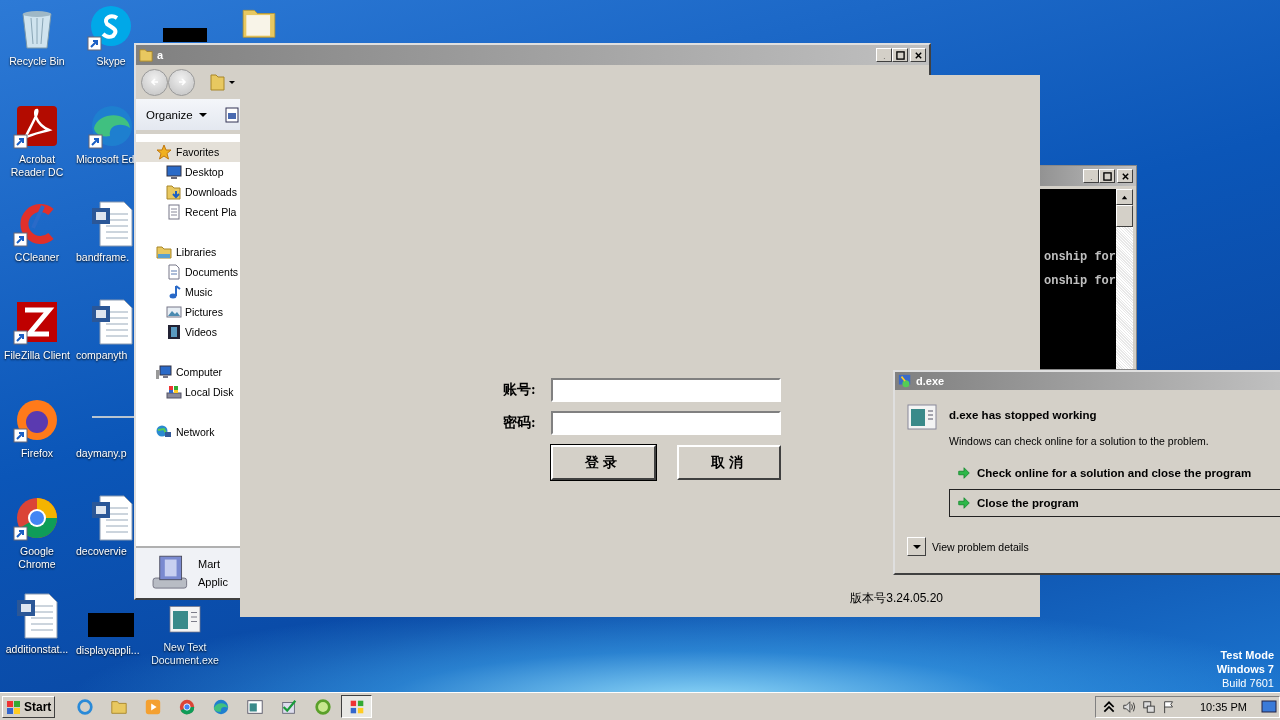 This screenshot has height=720, width=1280. I want to click on nav-item: Documents, so click(188, 272).